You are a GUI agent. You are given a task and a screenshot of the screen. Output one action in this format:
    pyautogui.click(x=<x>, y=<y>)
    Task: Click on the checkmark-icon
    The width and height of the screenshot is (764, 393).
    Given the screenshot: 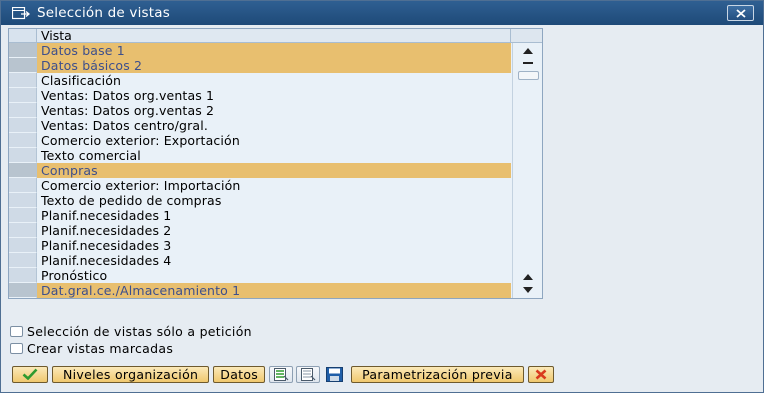 What is the action you would take?
    pyautogui.click(x=30, y=374)
    